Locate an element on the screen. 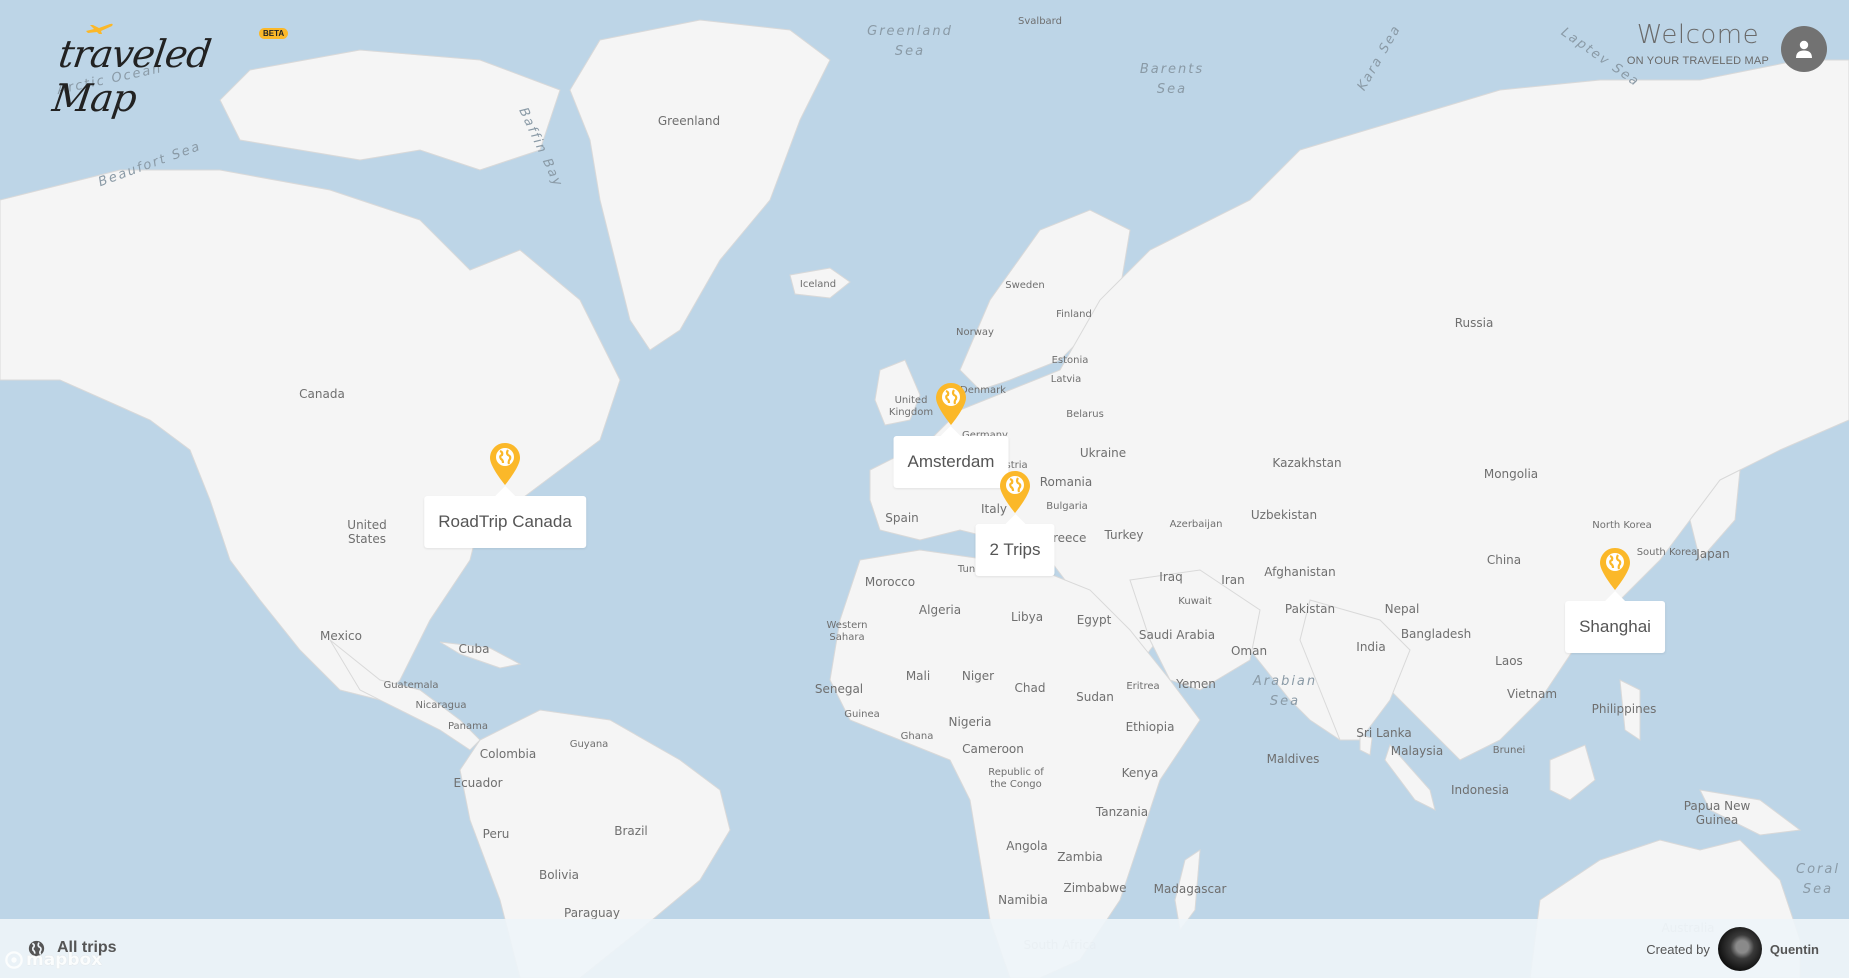 This screenshot has width=1849, height=978. map-label: Iceland is located at coordinates (818, 284).